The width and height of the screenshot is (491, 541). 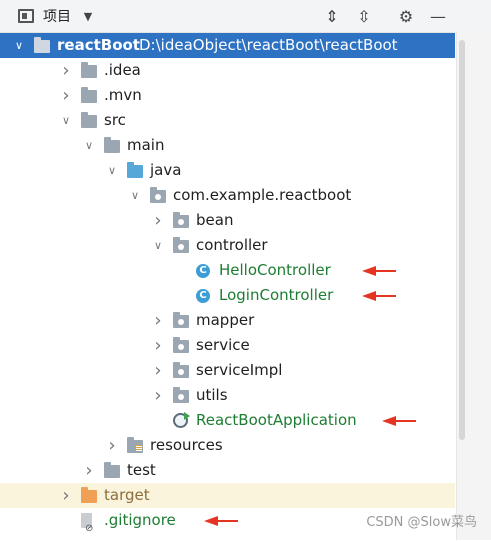 What do you see at coordinates (227, 470) in the screenshot?
I see `tree-row-test: › test` at bounding box center [227, 470].